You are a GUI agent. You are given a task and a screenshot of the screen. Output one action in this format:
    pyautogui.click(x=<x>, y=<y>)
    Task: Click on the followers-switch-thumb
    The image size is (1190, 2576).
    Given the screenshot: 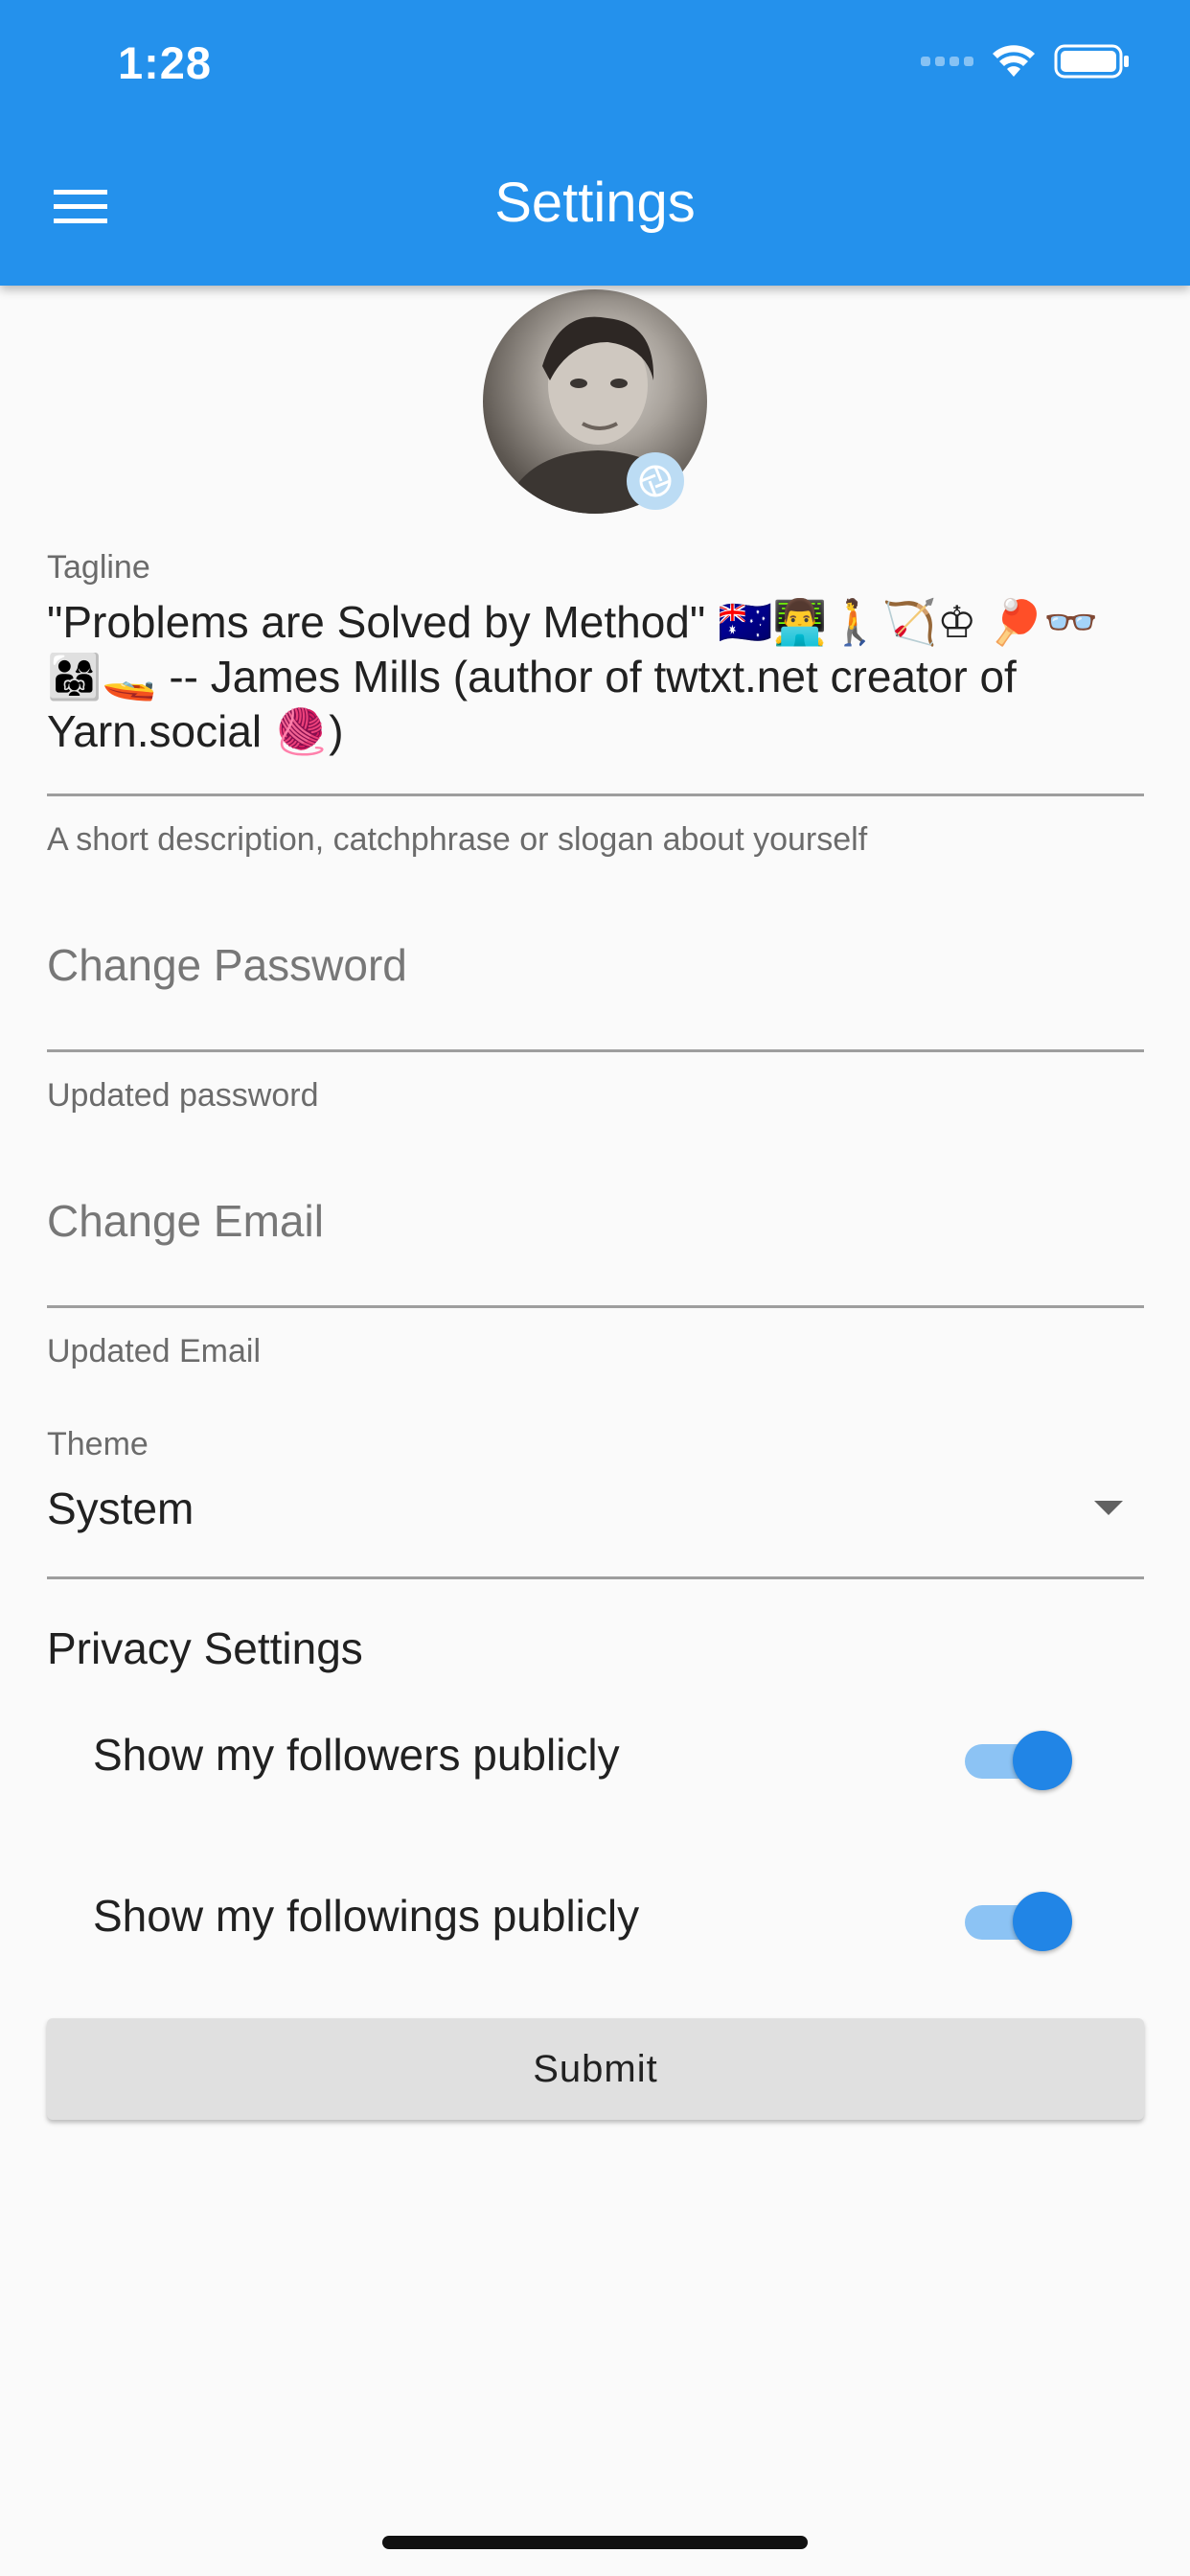 What is the action you would take?
    pyautogui.click(x=1042, y=1760)
    